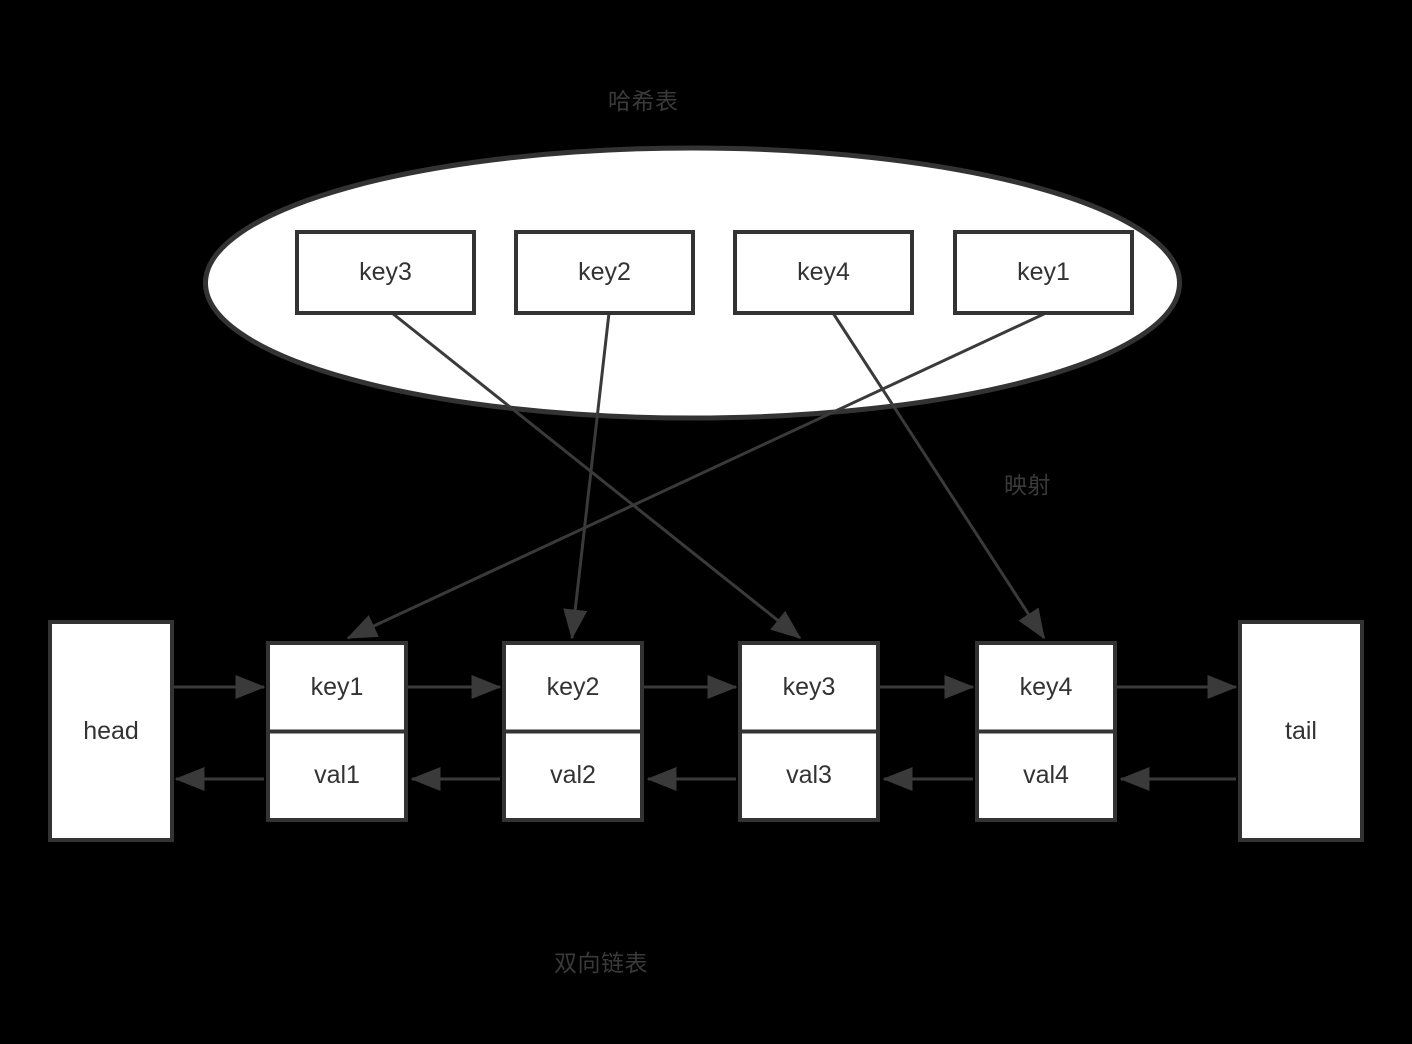  Describe the element at coordinates (823, 272) in the screenshot. I see `hash-entry-box-key4` at that location.